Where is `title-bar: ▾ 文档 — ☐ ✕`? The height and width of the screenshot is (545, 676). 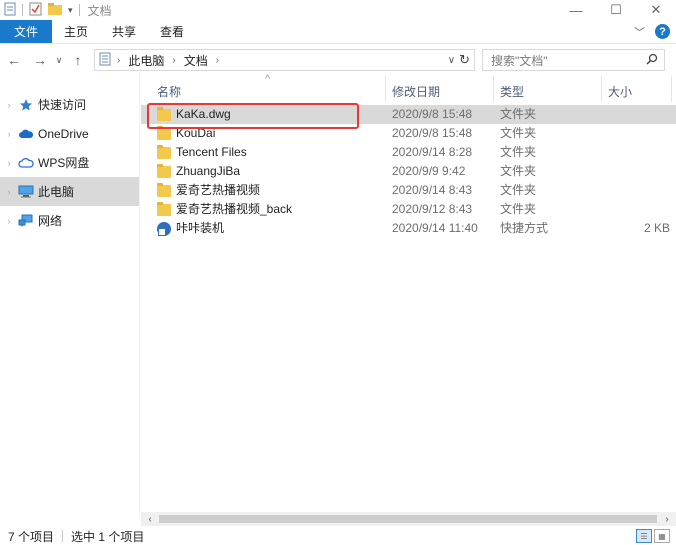
title-bar: ▾ 文档 — ☐ ✕ is located at coordinates (338, 10).